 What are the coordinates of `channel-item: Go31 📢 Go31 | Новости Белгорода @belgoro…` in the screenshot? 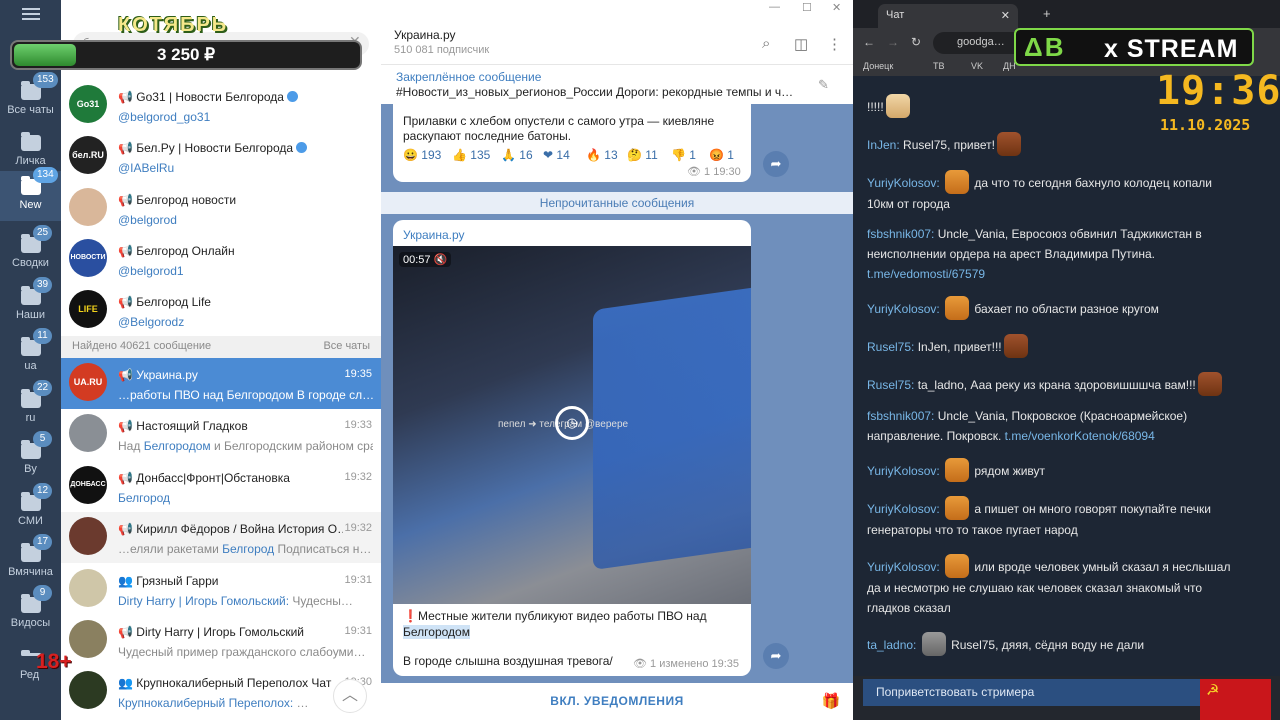 It's located at (221, 105).